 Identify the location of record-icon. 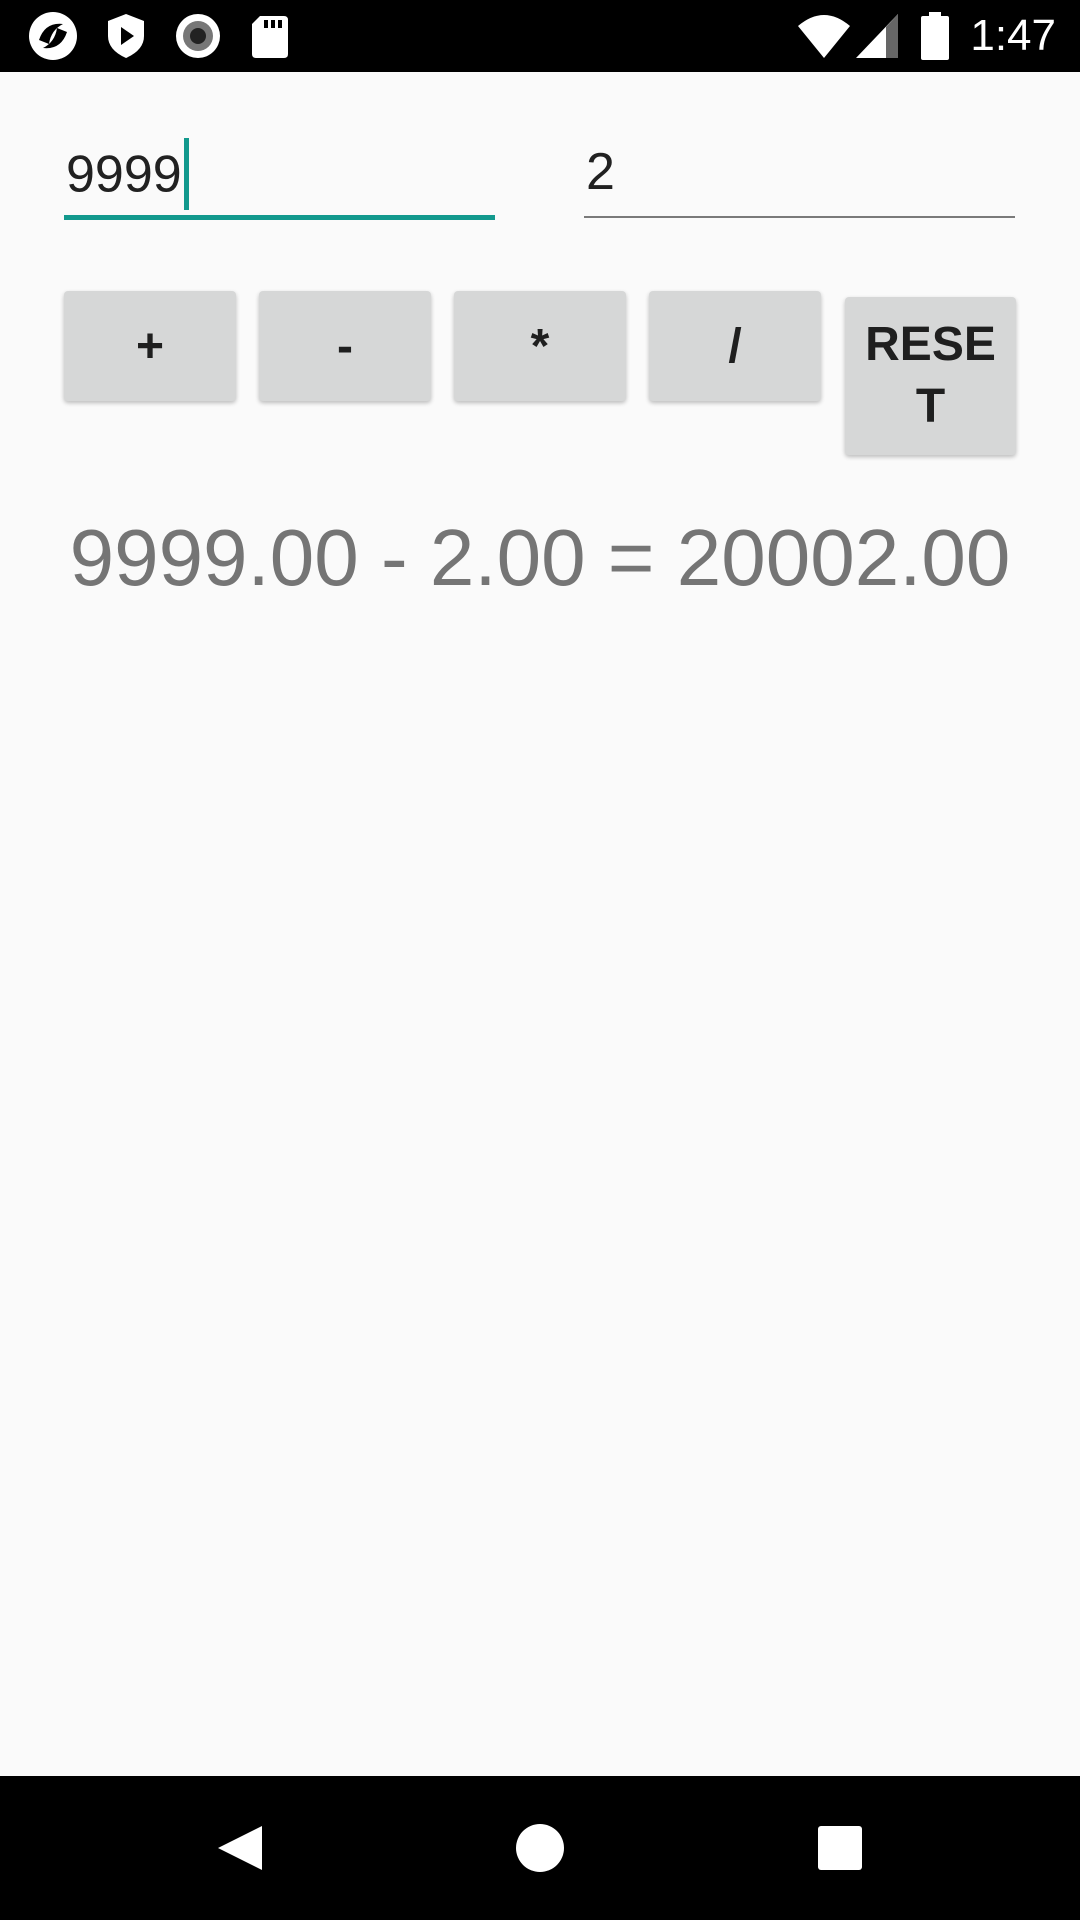
(198, 36).